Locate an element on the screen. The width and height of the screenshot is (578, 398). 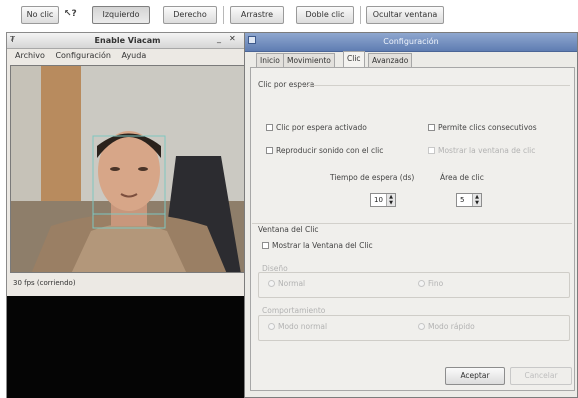
play-sound-checkbox is located at coordinates (269, 150).